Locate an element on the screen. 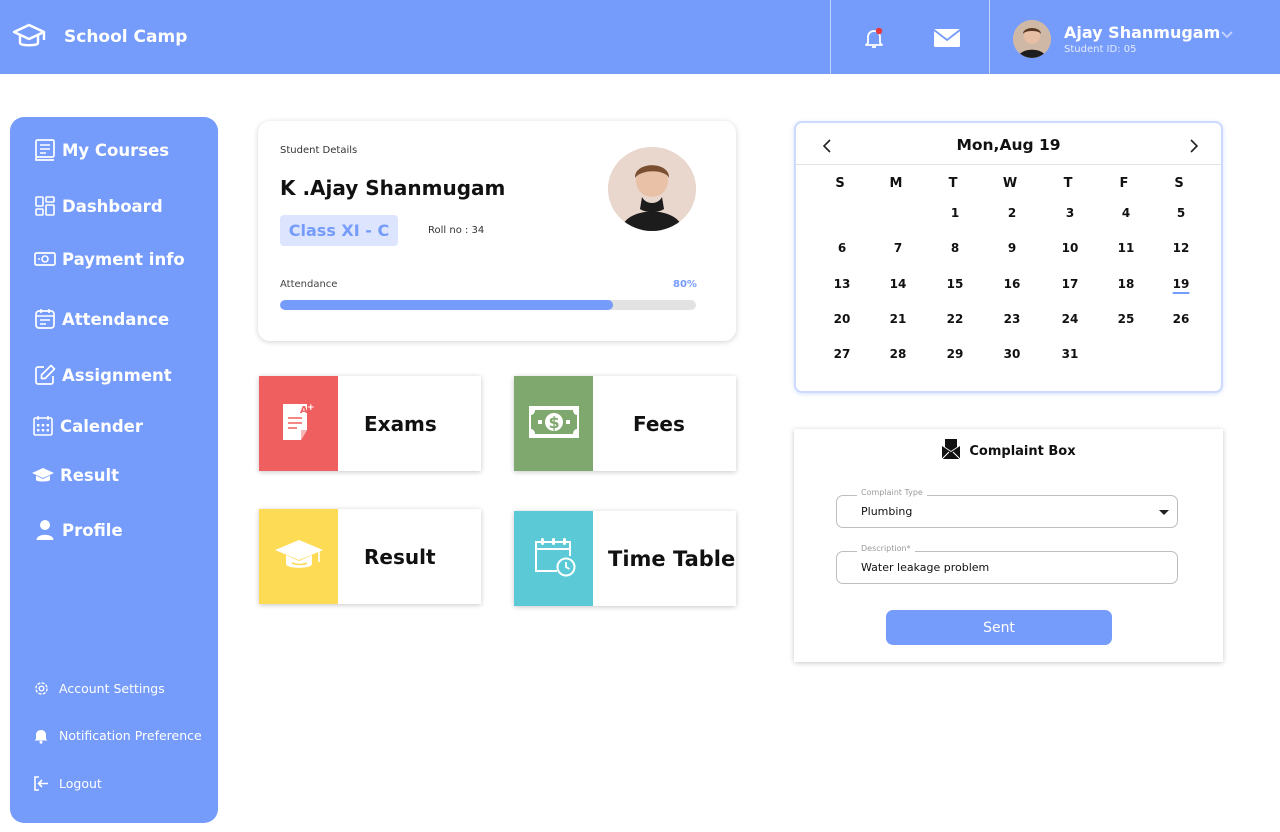 This screenshot has height=832, width=1280. sidebar-item-my-courses: My Courses is located at coordinates (100, 150).